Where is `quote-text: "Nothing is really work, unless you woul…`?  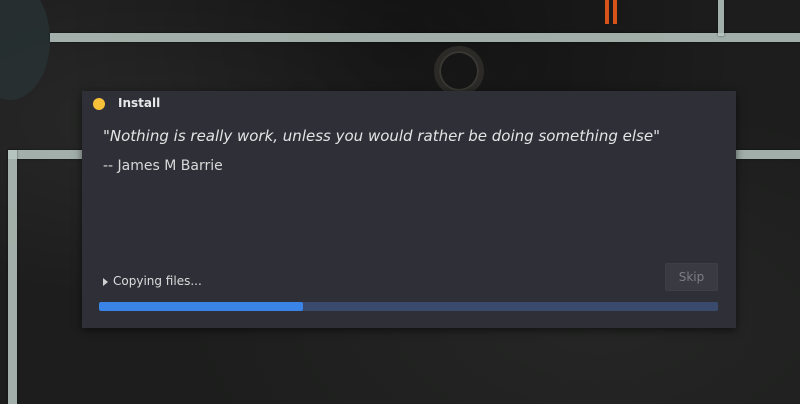
quote-text: "Nothing is really work, unless you woul… is located at coordinates (381, 136).